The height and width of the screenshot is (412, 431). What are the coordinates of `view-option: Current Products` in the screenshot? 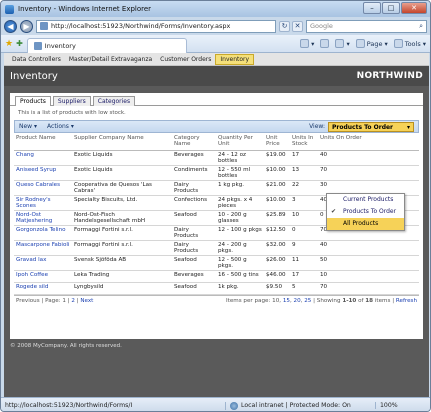 It's located at (365, 200).